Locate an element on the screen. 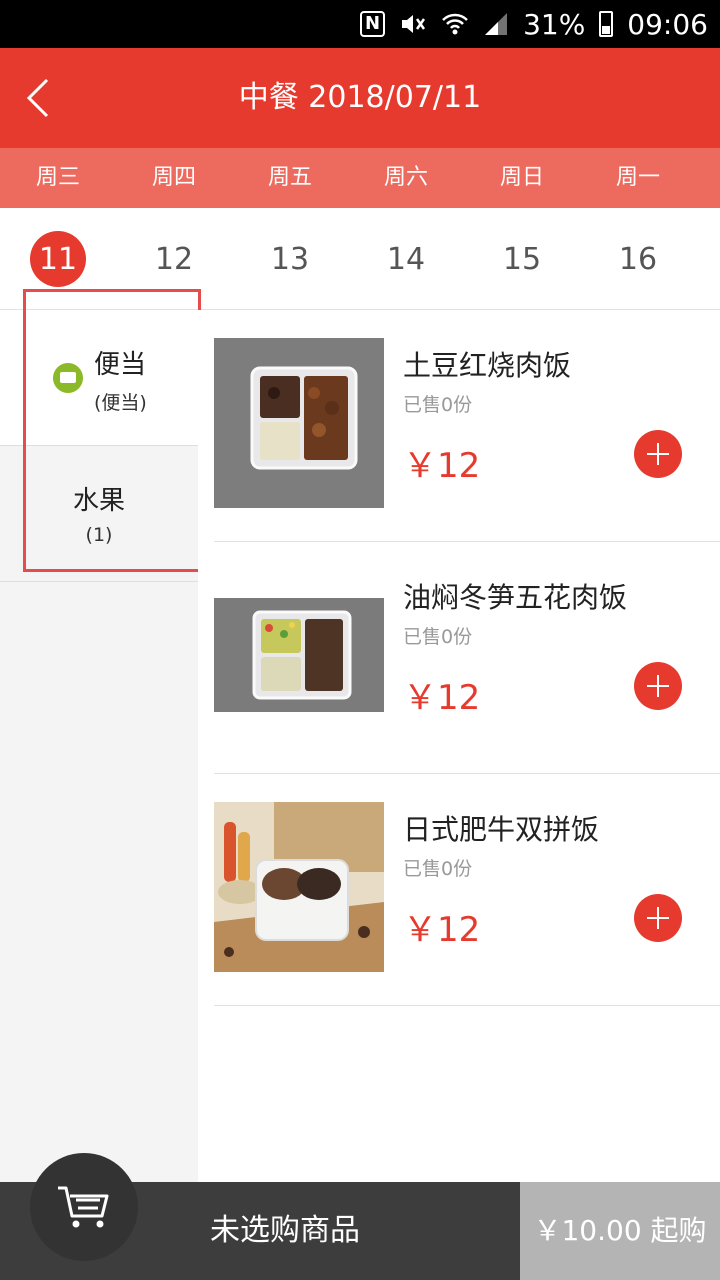 The height and width of the screenshot is (1280, 720). product-name: 土豆红烧肉饭 is located at coordinates (487, 365).